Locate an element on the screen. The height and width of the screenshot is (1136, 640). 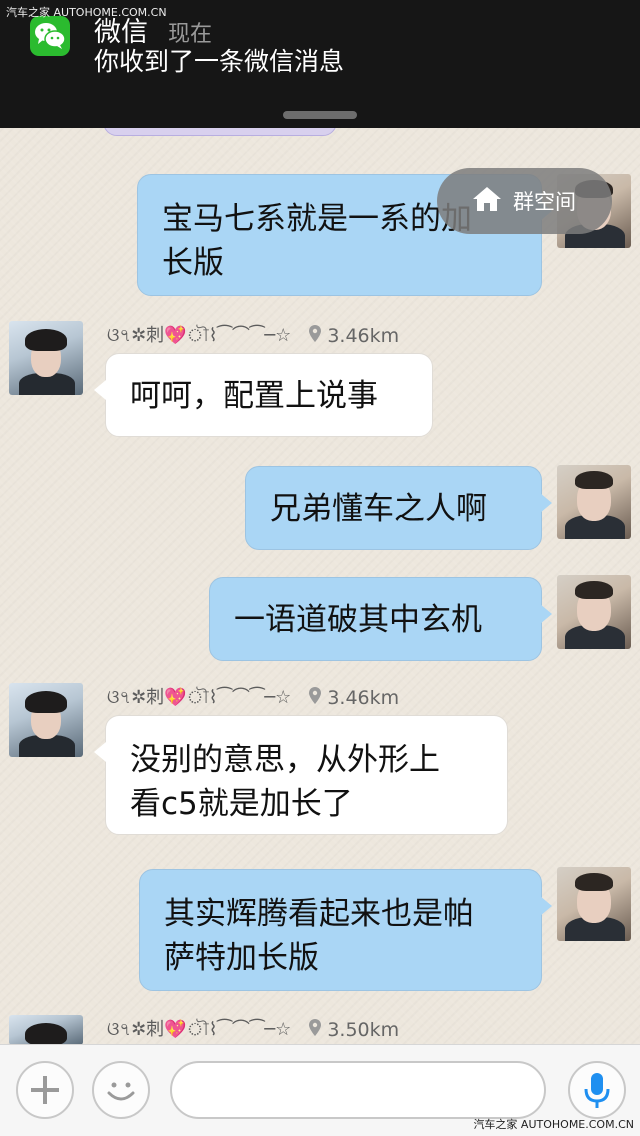
notification-drag-handle is located at coordinates (320, 115).